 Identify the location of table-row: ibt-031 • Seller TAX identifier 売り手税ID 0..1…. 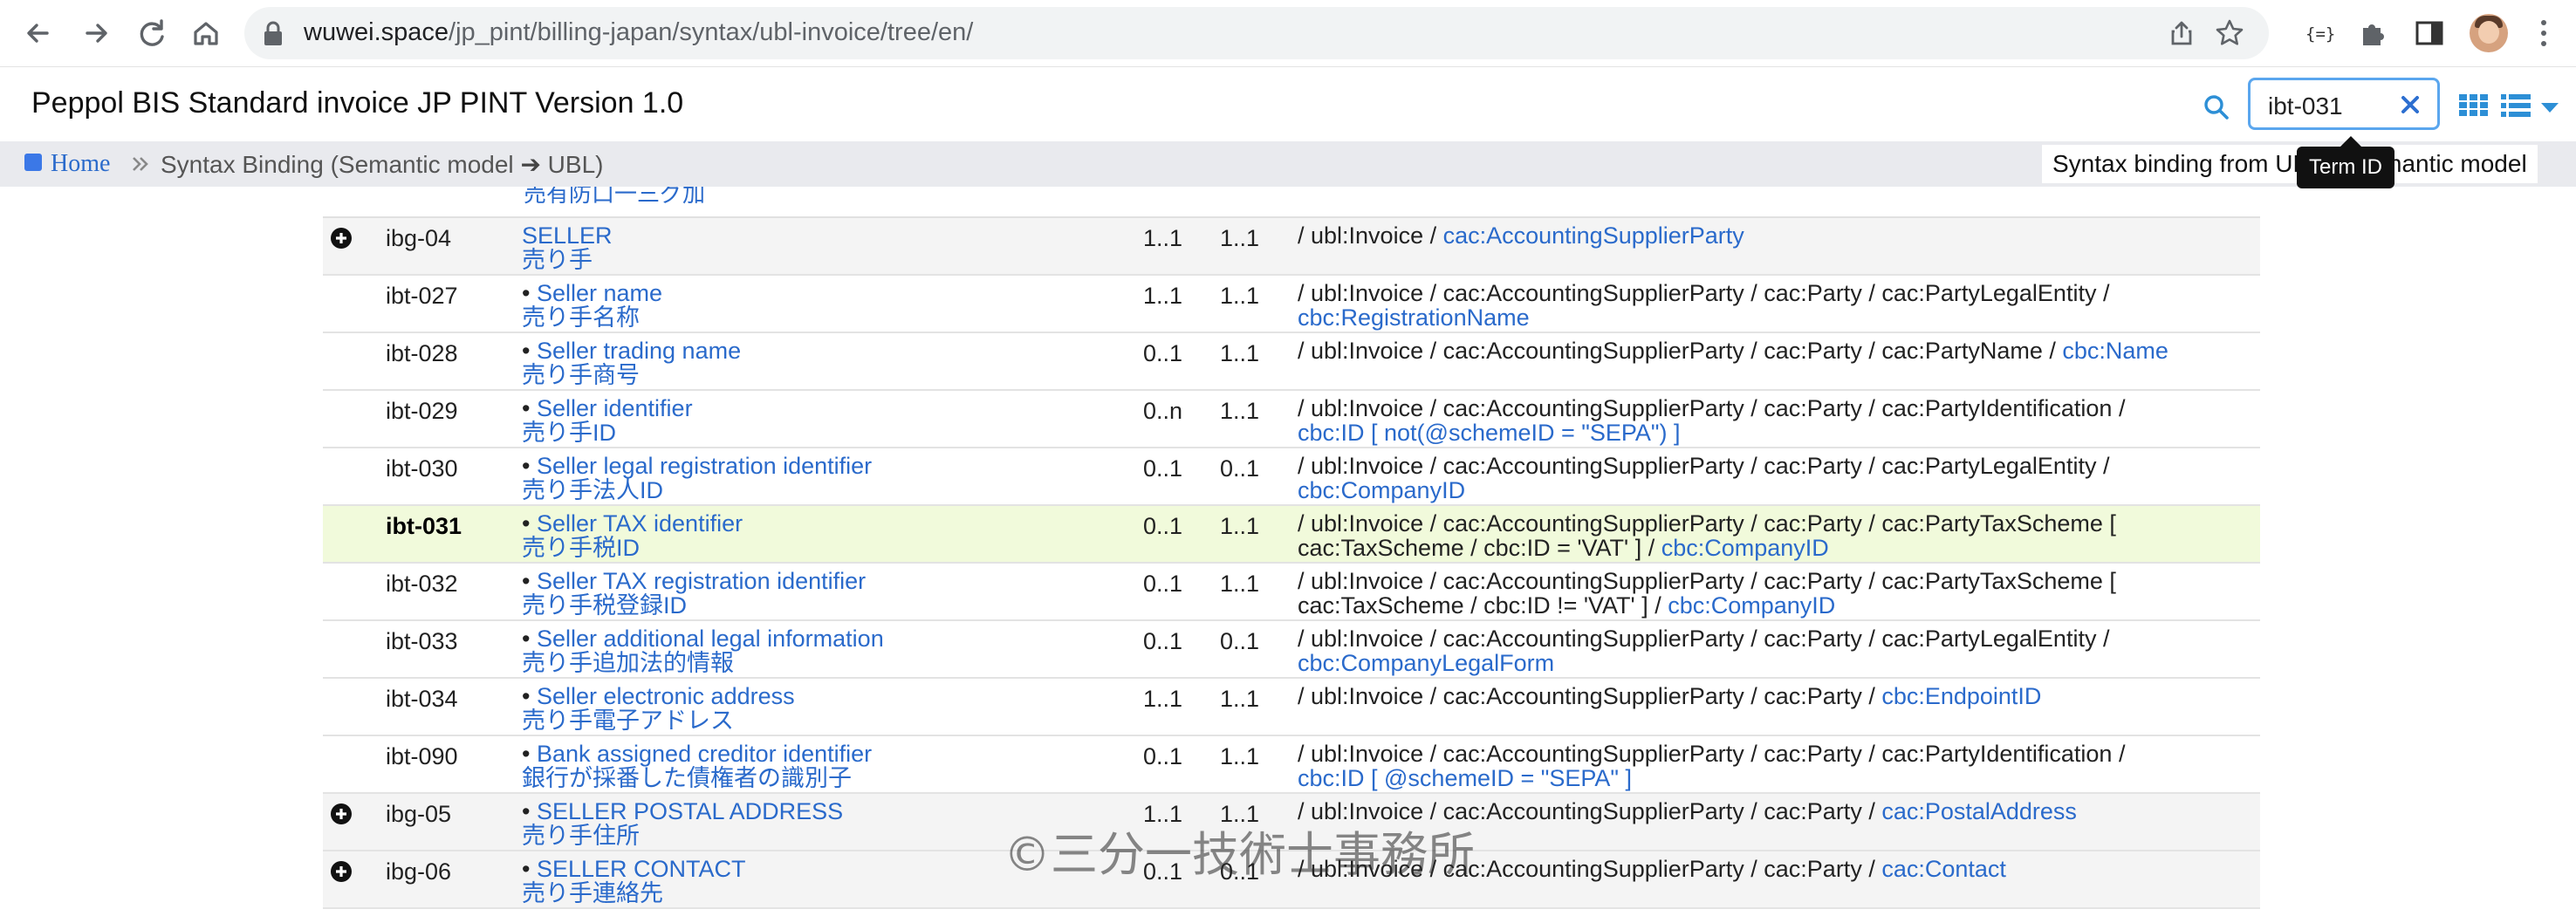
(1291, 535).